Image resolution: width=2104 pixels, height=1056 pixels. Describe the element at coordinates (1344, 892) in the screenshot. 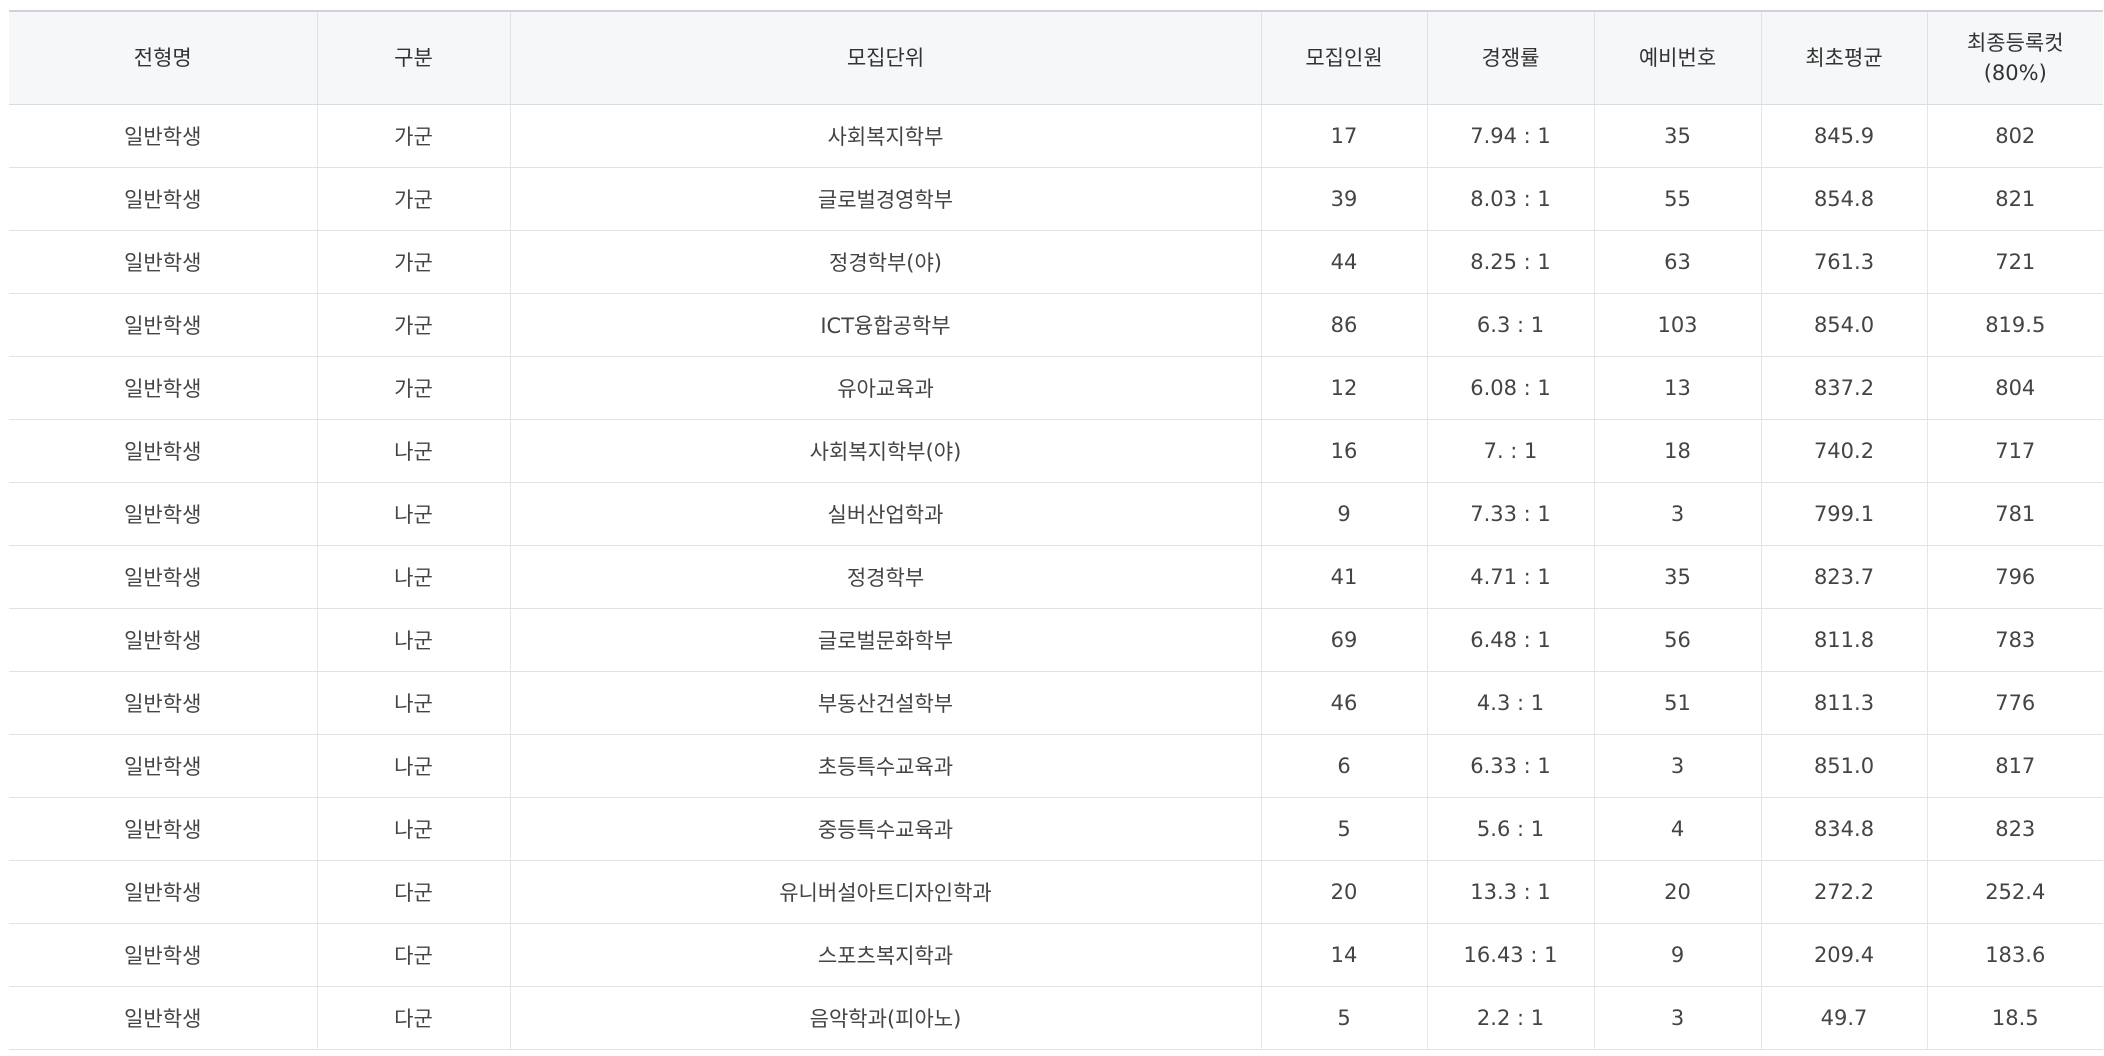

I see `cell-quota: 20` at that location.